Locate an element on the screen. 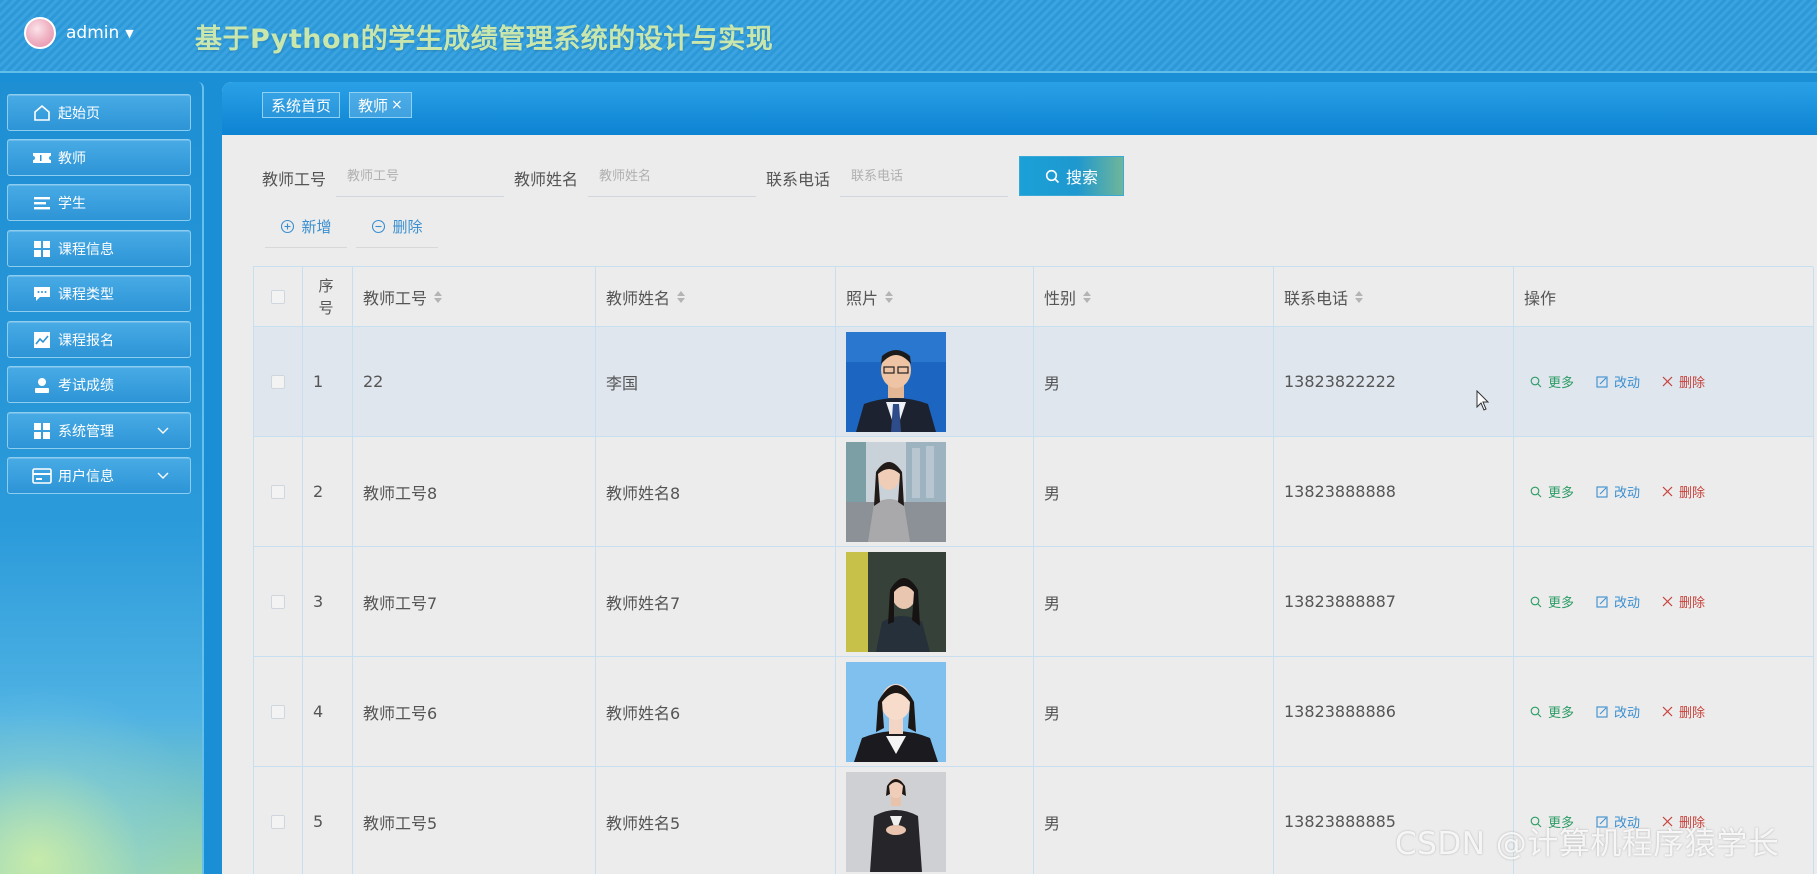  sidebar-item-label: 起始页 is located at coordinates (79, 113).